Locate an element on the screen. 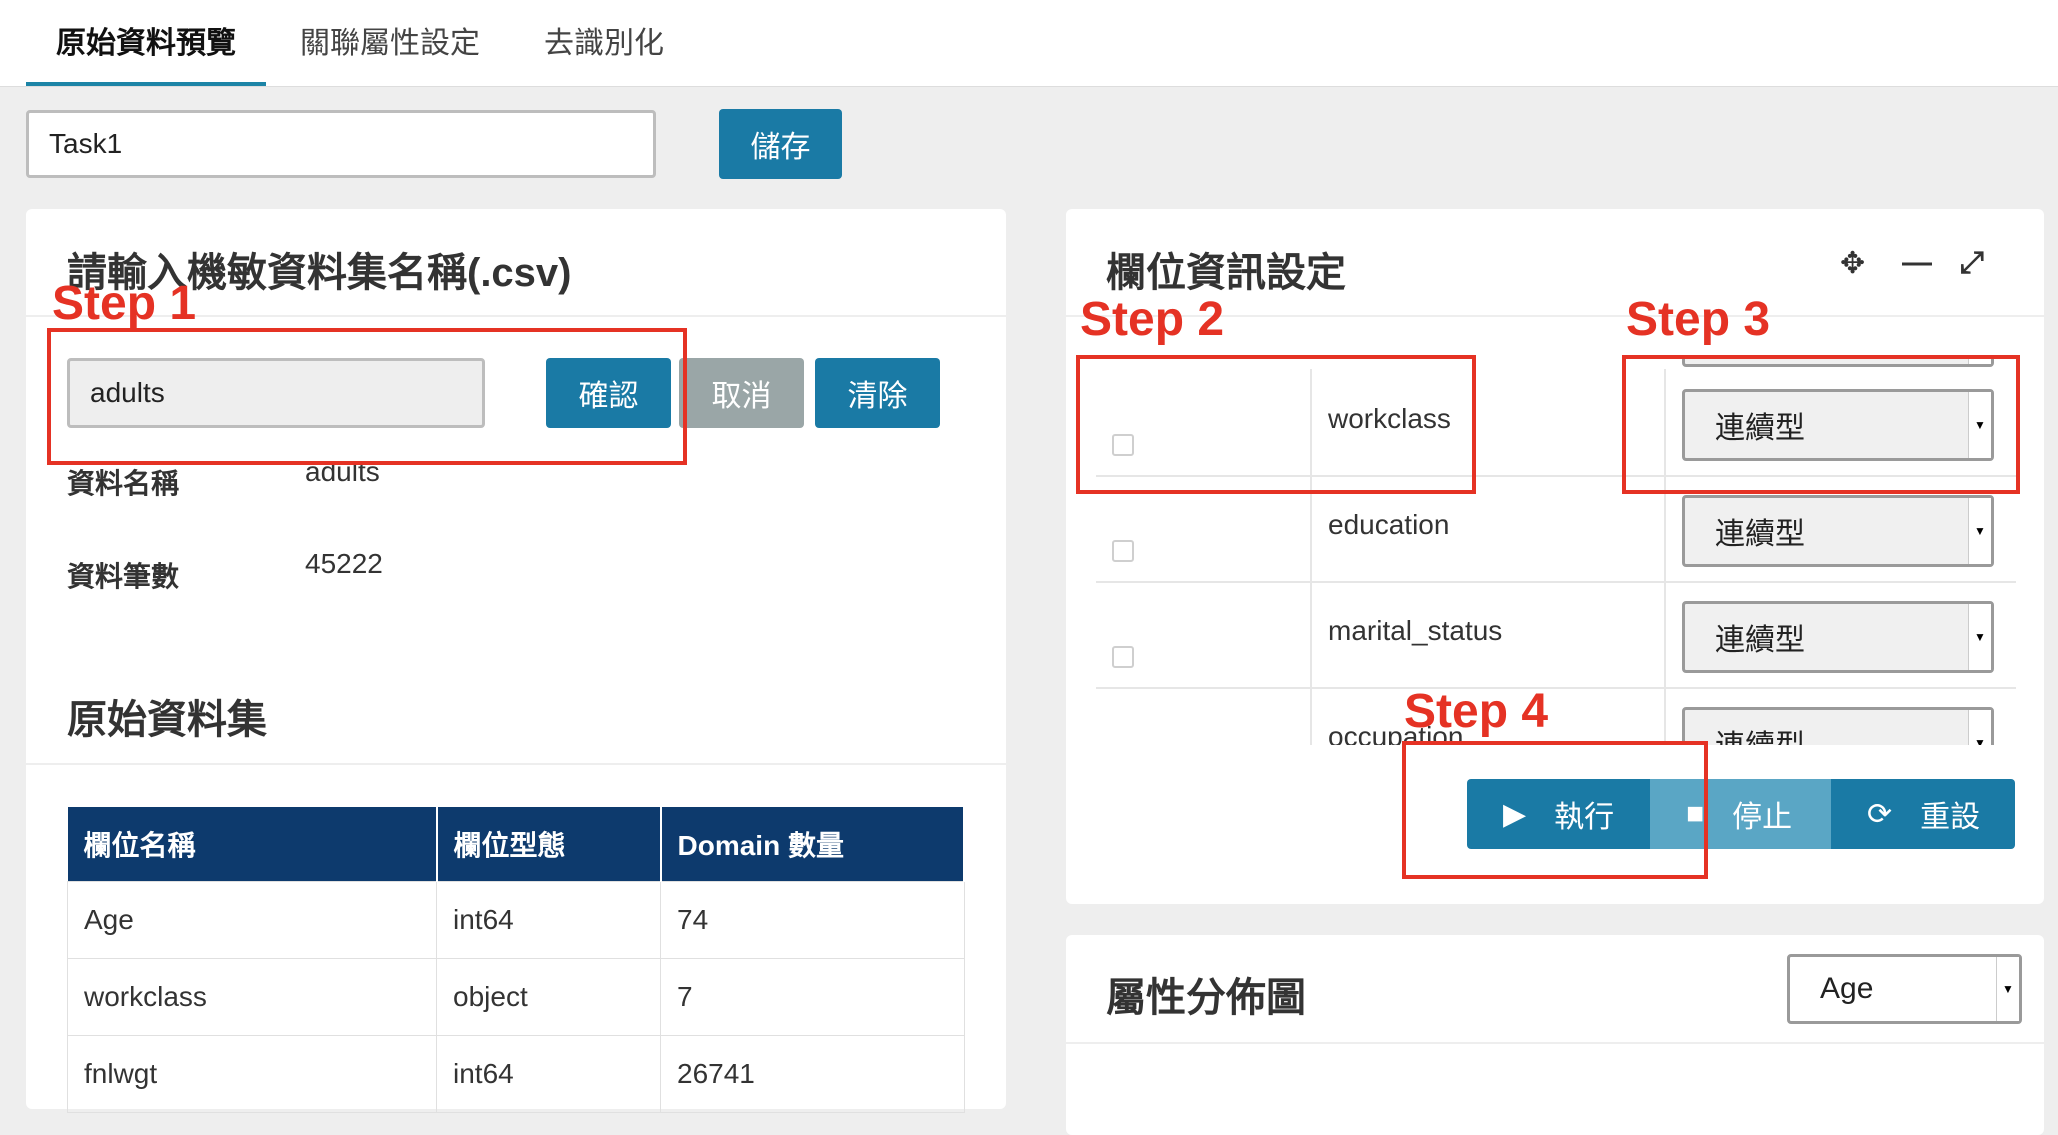 The height and width of the screenshot is (1135, 2058). table-cell: workclass is located at coordinates (252, 997).